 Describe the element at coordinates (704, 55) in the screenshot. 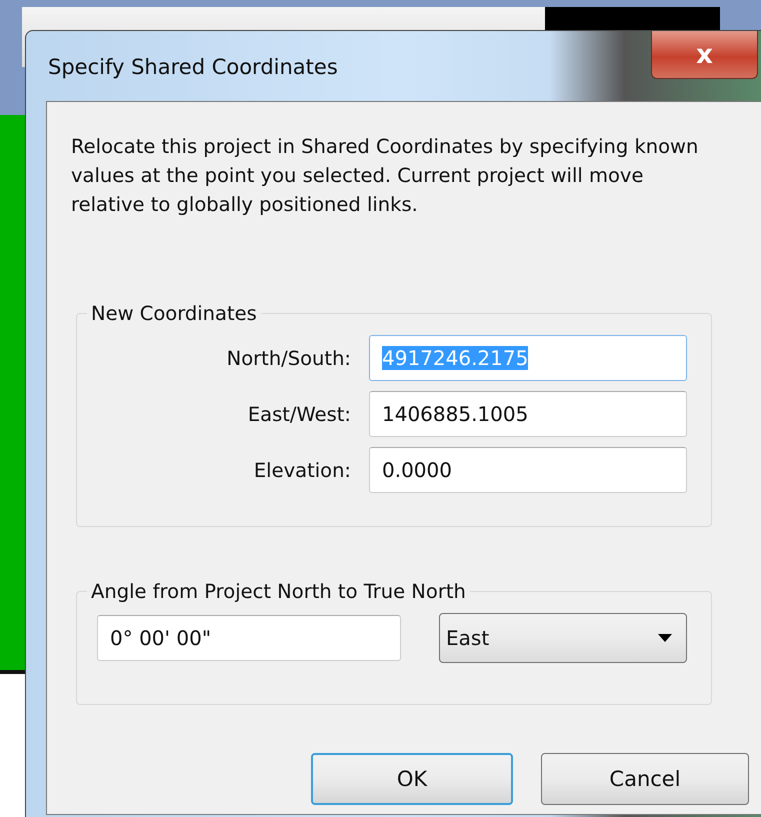

I see `close-button: x` at that location.